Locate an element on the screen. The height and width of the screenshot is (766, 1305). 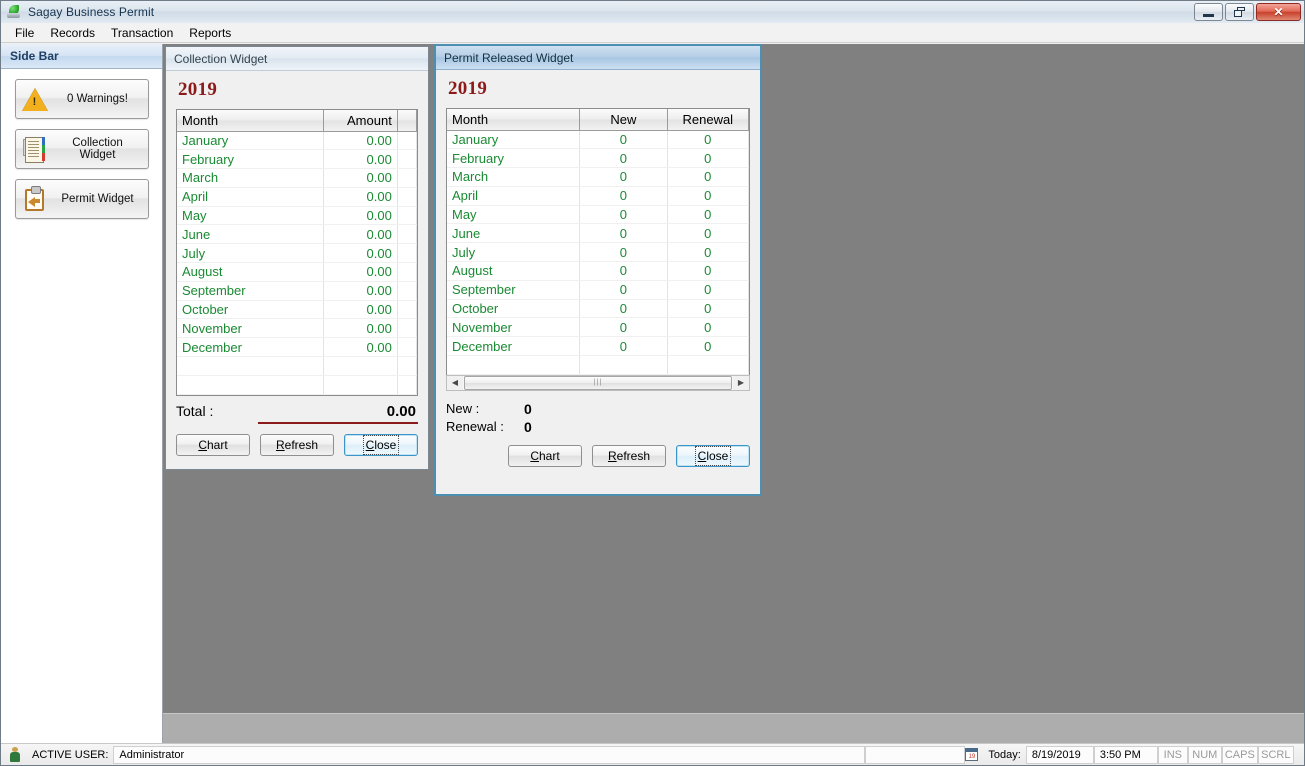
table-row: July 0 0 is located at coordinates (598, 252).